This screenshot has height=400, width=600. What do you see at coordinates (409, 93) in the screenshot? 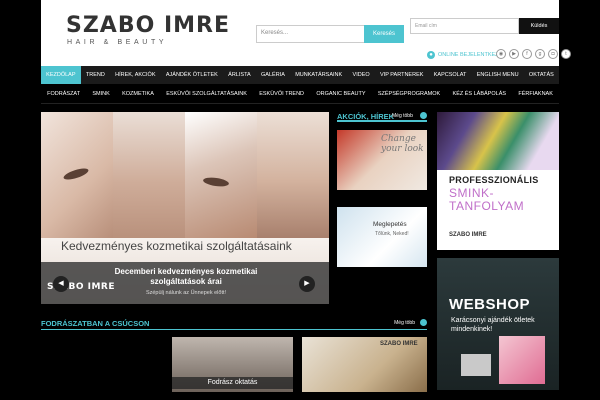
I see `subnav-item-beauty-programs: SZÉPSÉGPROGRAMOK` at bounding box center [409, 93].